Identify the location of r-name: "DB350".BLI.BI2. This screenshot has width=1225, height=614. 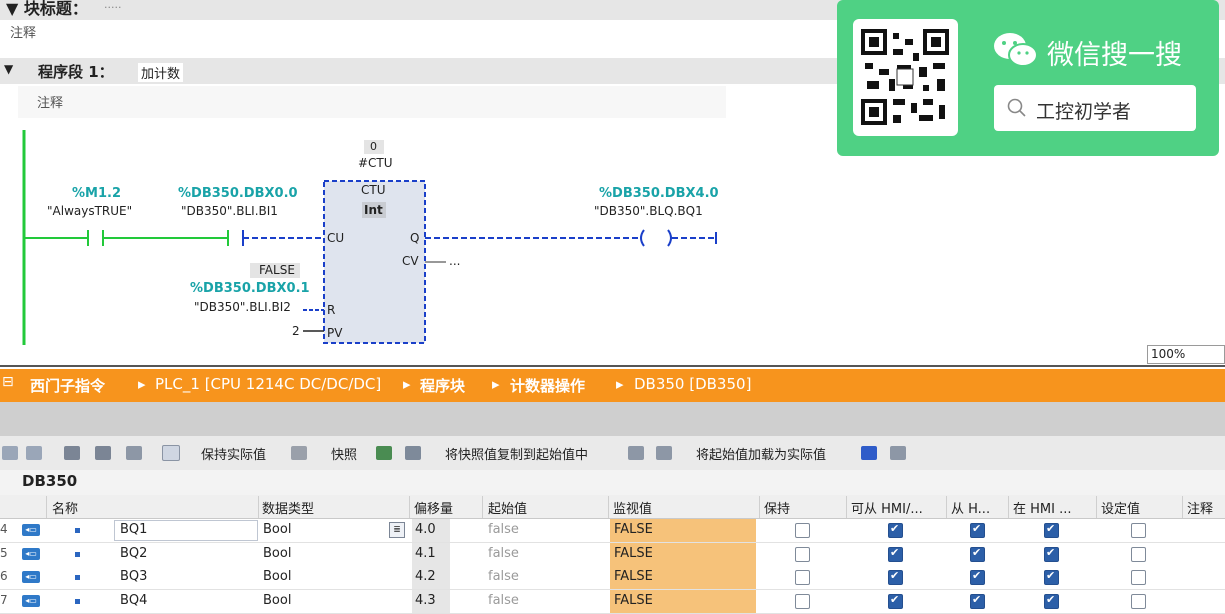
(242, 307).